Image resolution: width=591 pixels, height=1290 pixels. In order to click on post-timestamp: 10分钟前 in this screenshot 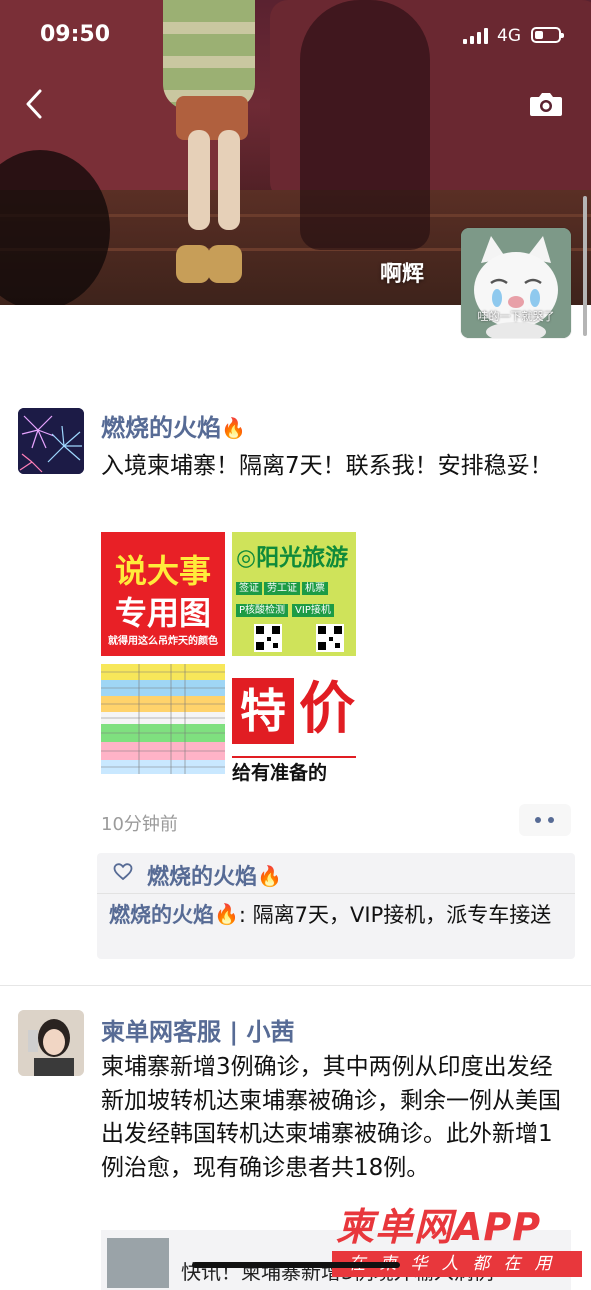, I will do `click(139, 824)`.